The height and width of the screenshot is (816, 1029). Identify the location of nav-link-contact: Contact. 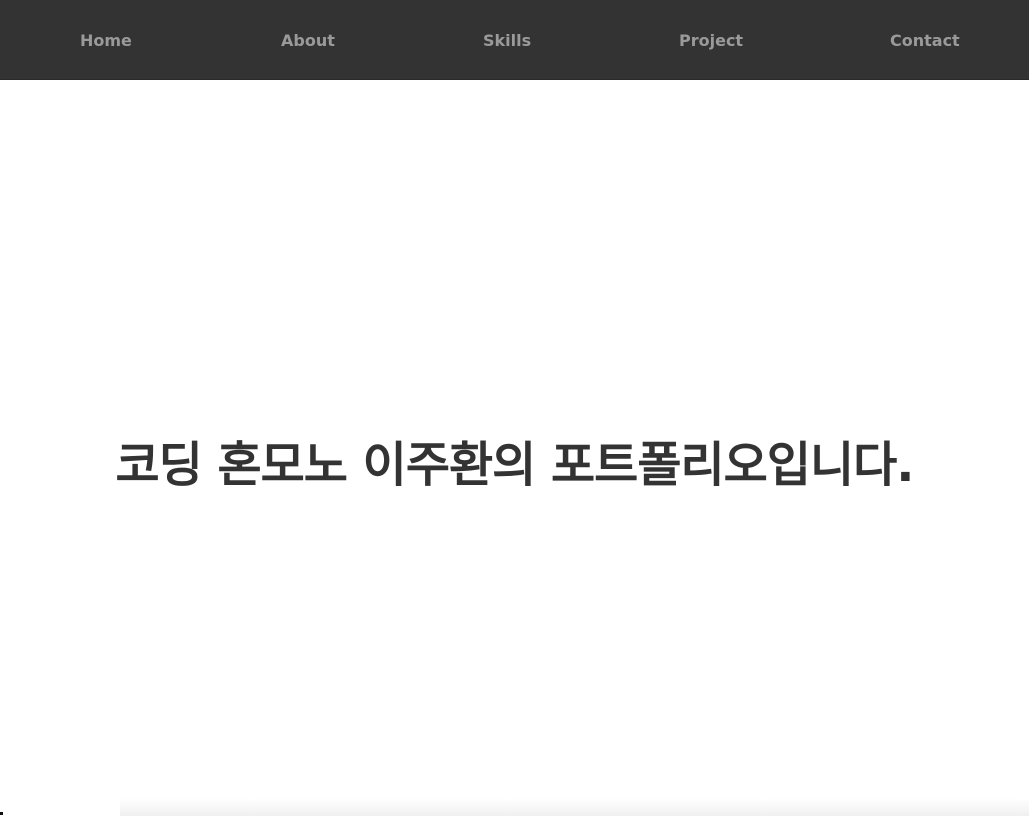
(925, 41).